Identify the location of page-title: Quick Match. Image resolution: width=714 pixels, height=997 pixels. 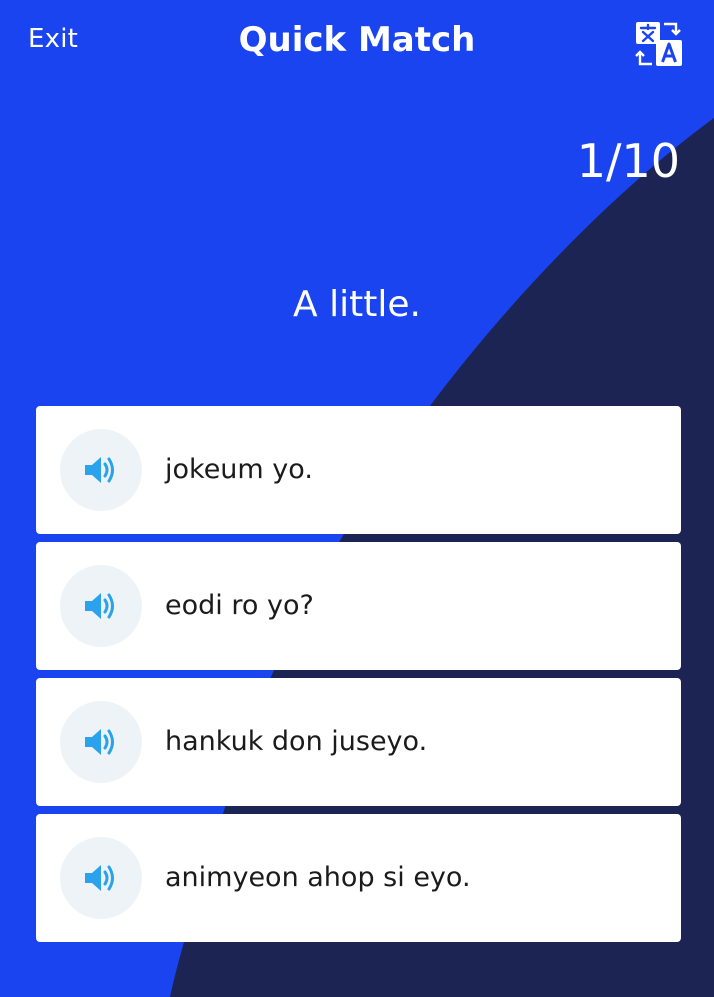
(357, 40).